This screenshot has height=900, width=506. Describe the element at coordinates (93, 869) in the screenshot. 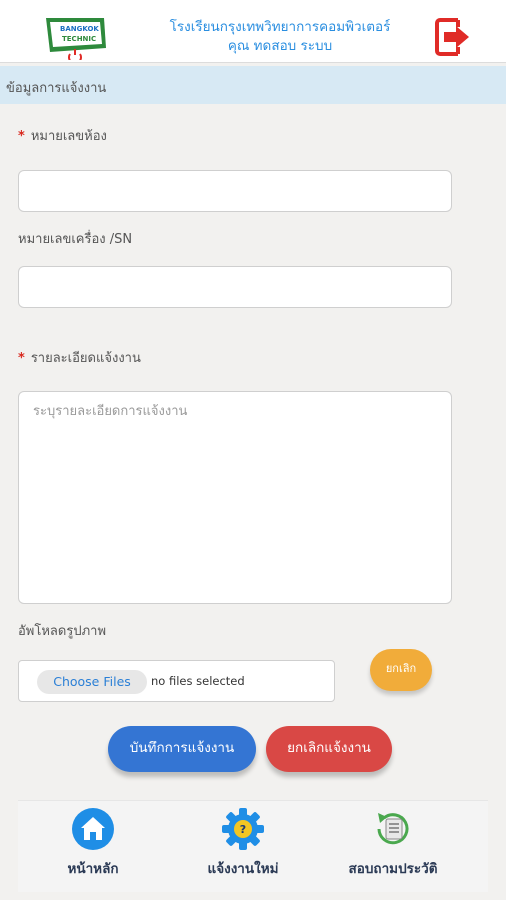

I see `nav-home-label: หน้าหลัก` at that location.